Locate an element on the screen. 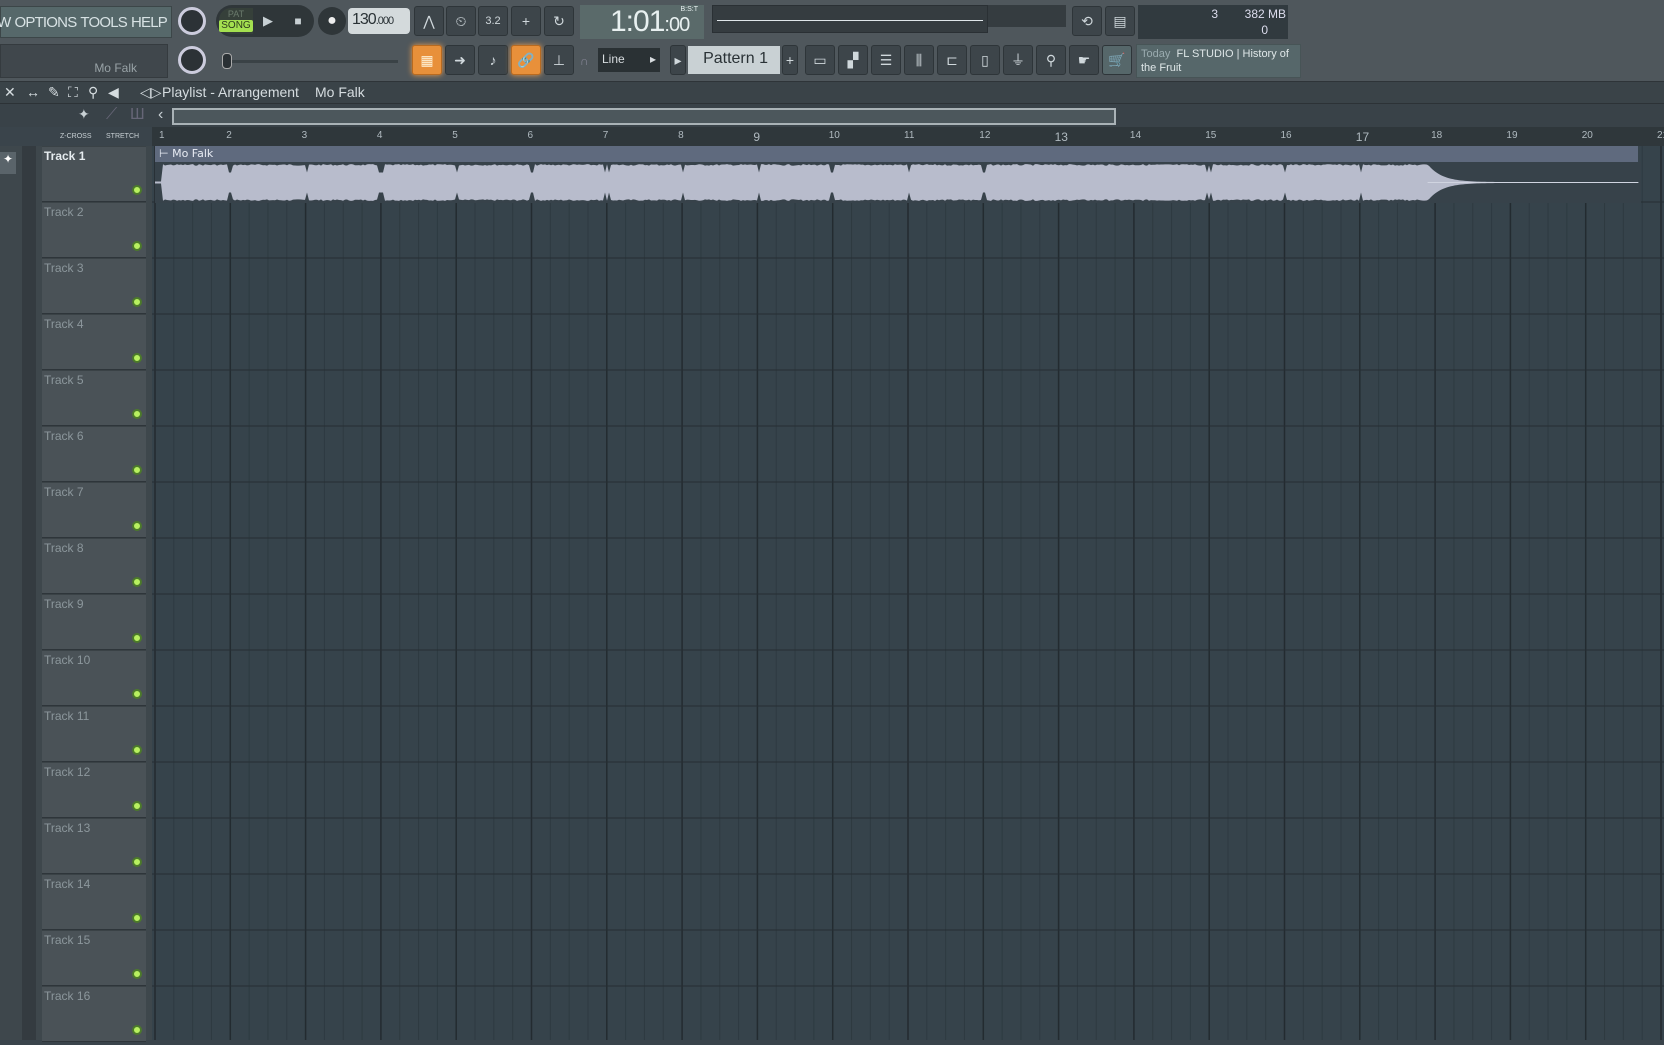 Image resolution: width=1664 pixels, height=1045 pixels. track-header: Track 5 is located at coordinates (94, 398).